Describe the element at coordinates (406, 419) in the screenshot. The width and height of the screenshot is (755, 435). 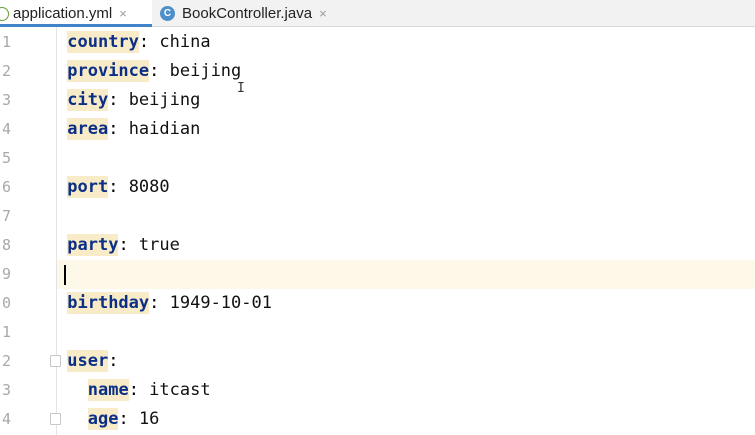
I see `code-line: age: 16` at that location.